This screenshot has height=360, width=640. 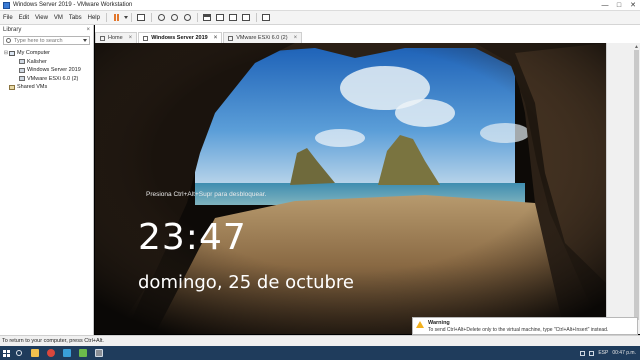 I want to click on library-icon, so click(x=207, y=17).